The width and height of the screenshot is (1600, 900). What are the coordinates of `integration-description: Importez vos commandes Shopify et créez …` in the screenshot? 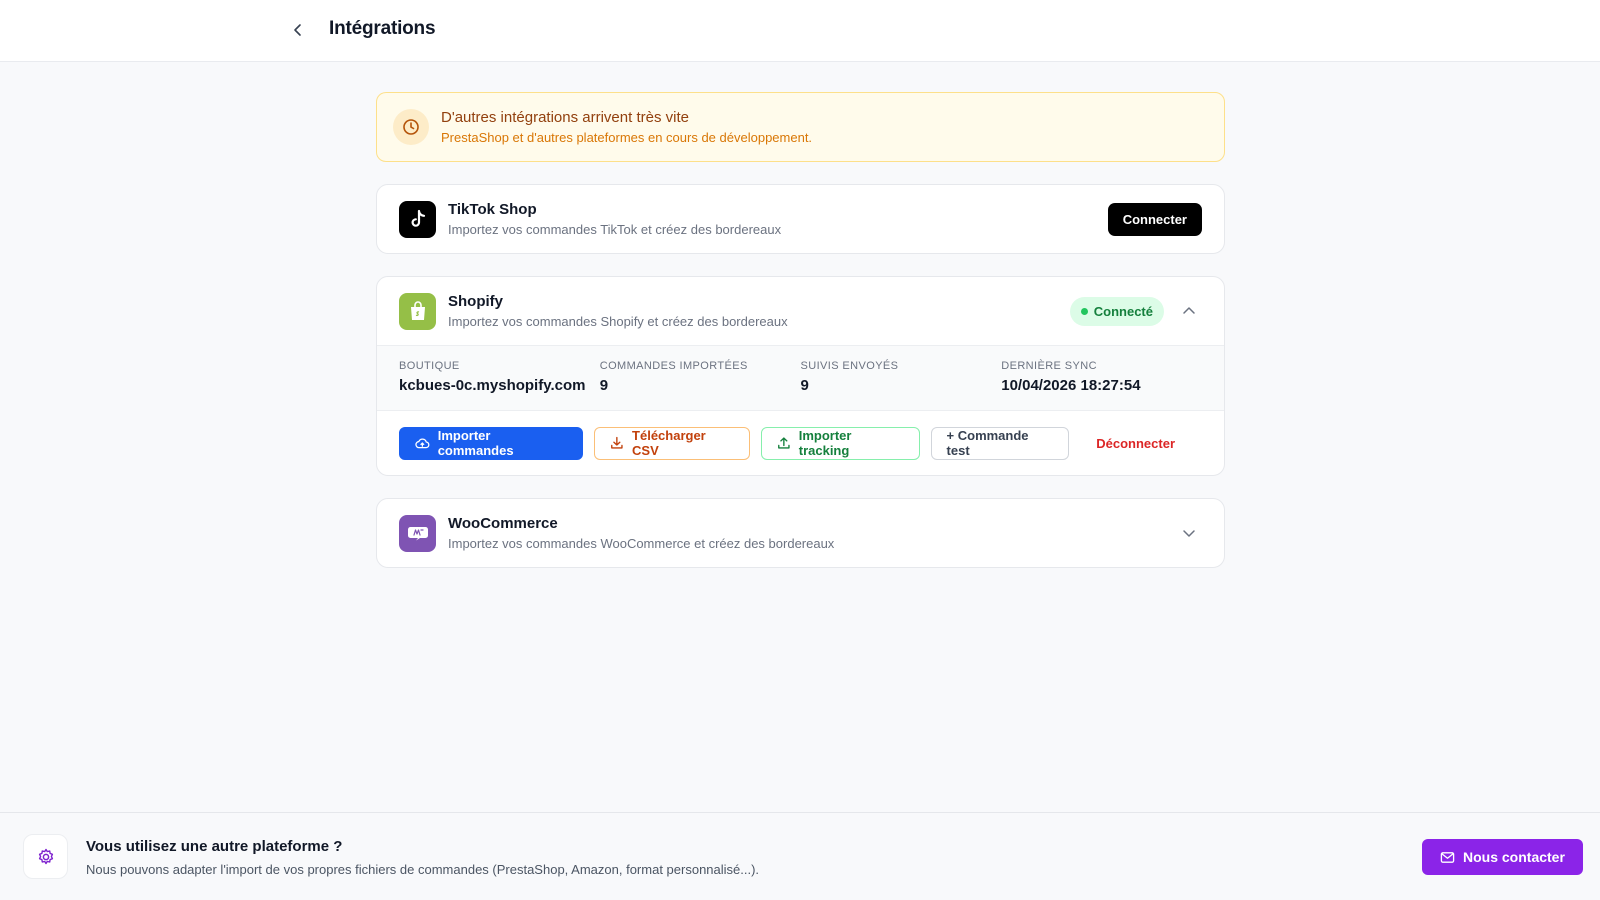 It's located at (618, 321).